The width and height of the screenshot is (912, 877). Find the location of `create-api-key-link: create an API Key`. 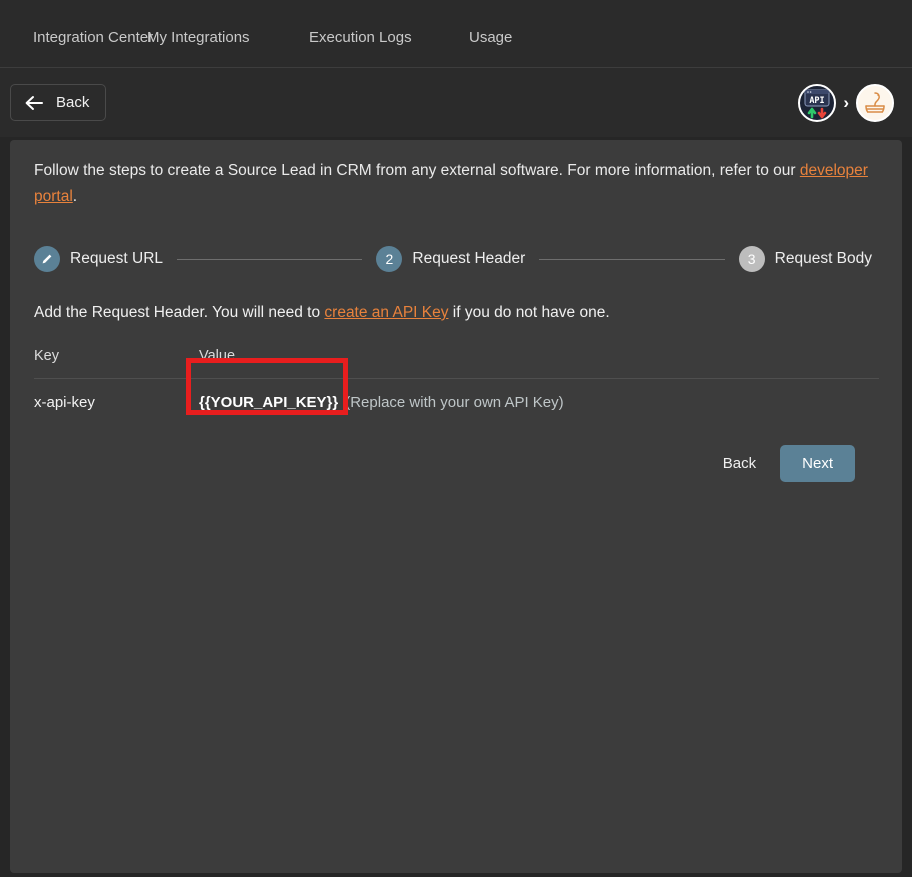

create-api-key-link: create an API Key is located at coordinates (386, 312).